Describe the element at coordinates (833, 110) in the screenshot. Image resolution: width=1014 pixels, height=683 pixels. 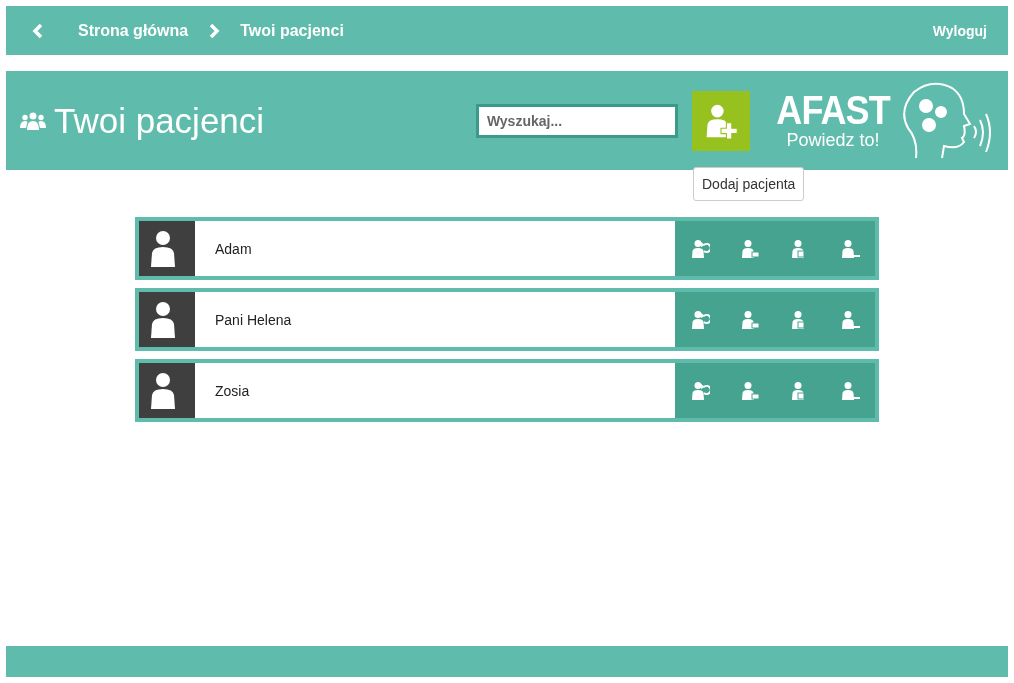
I see `logo-name: AFAST` at that location.